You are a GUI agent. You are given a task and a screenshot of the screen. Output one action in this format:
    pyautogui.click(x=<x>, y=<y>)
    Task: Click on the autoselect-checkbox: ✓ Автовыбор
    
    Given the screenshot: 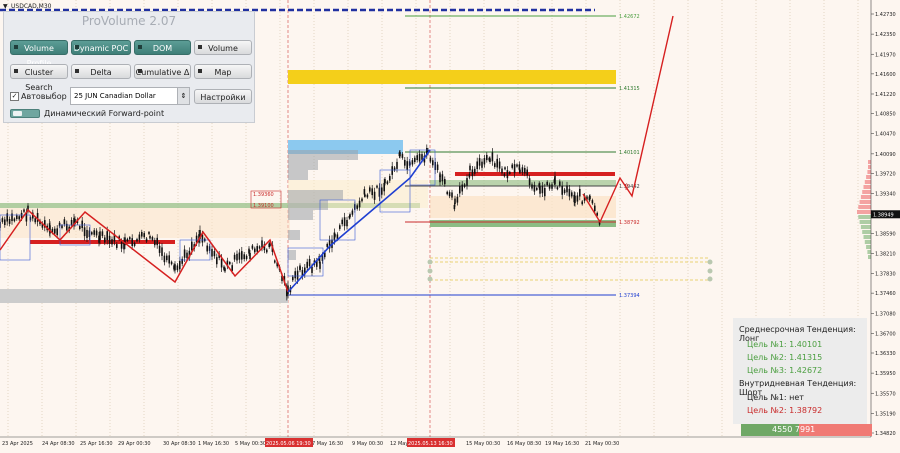 What is the action you would take?
    pyautogui.click(x=38, y=96)
    